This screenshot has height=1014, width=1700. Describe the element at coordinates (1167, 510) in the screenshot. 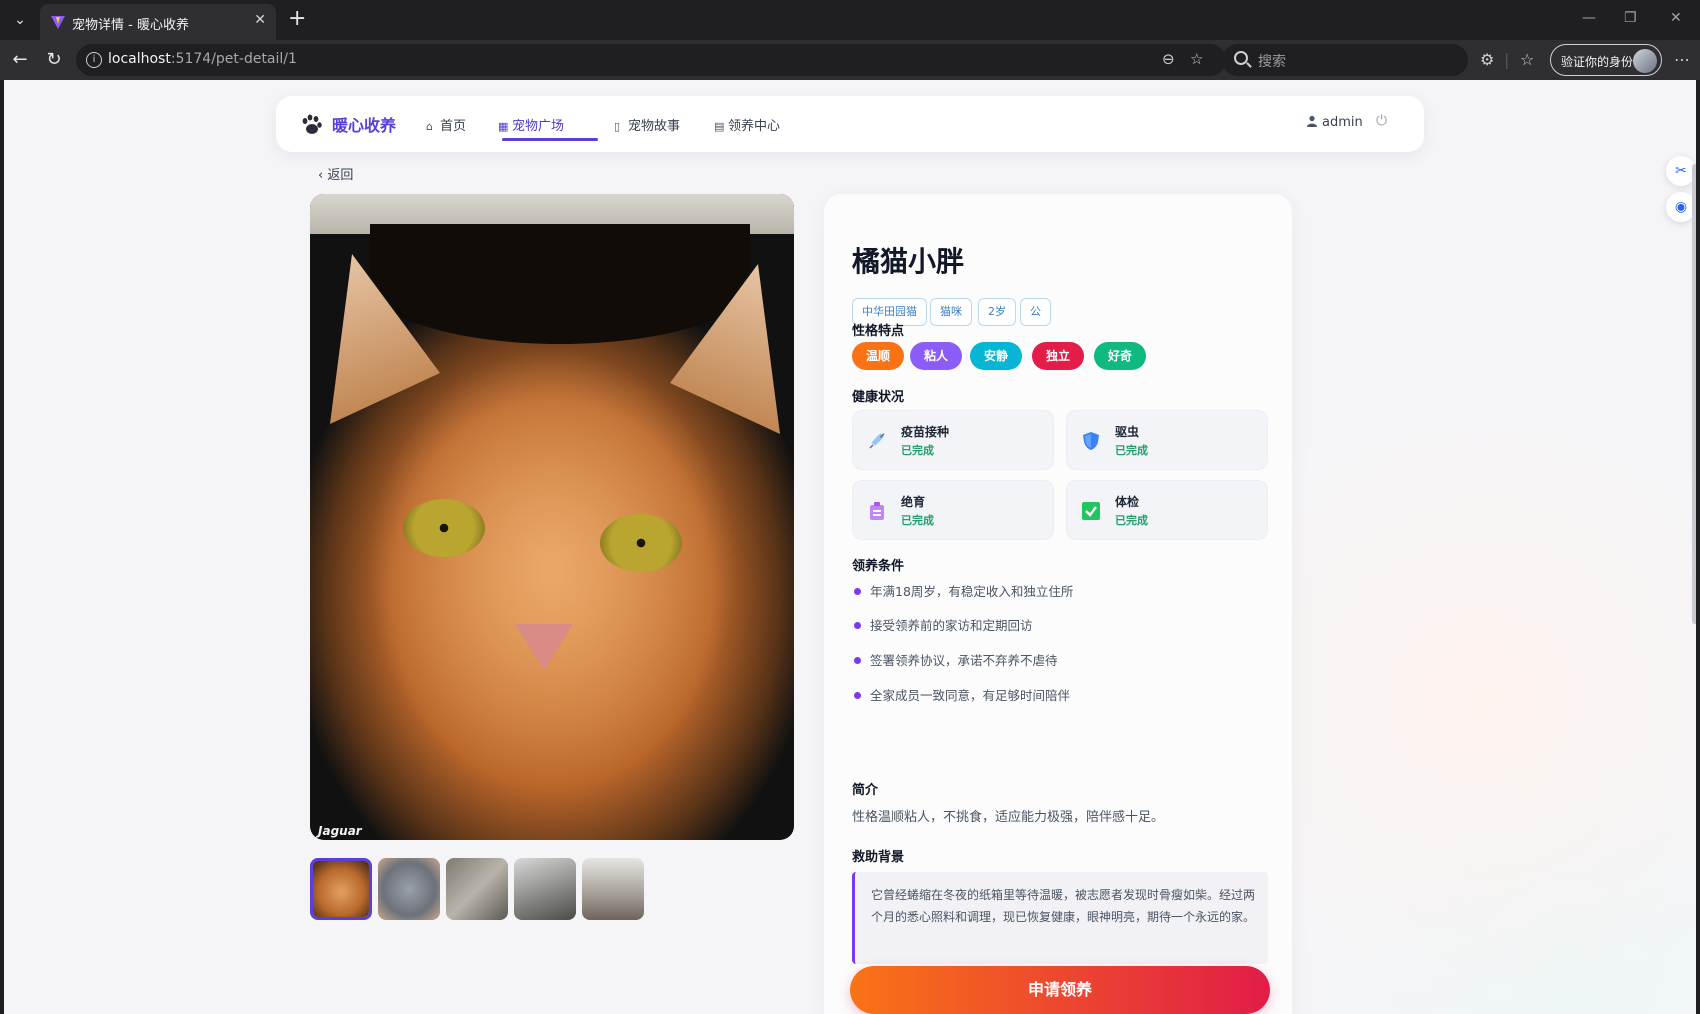

I see `health-item-checkup: 体检 已完成` at that location.